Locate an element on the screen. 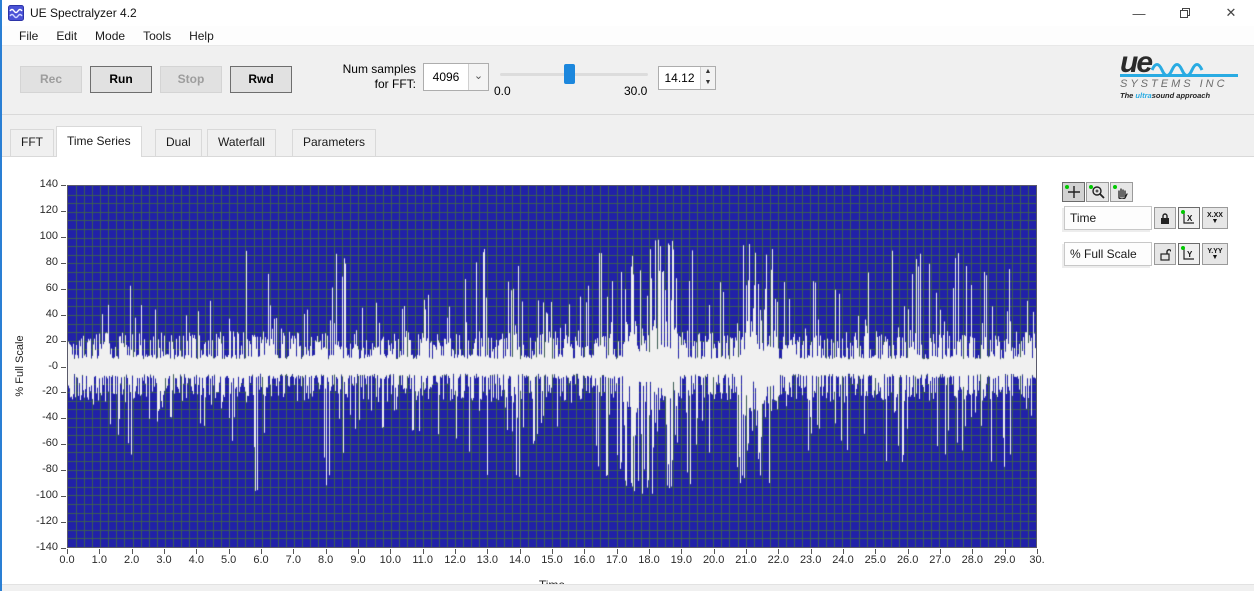 The width and height of the screenshot is (1254, 591). y-tick-label: -40 is located at coordinates (50, 417).